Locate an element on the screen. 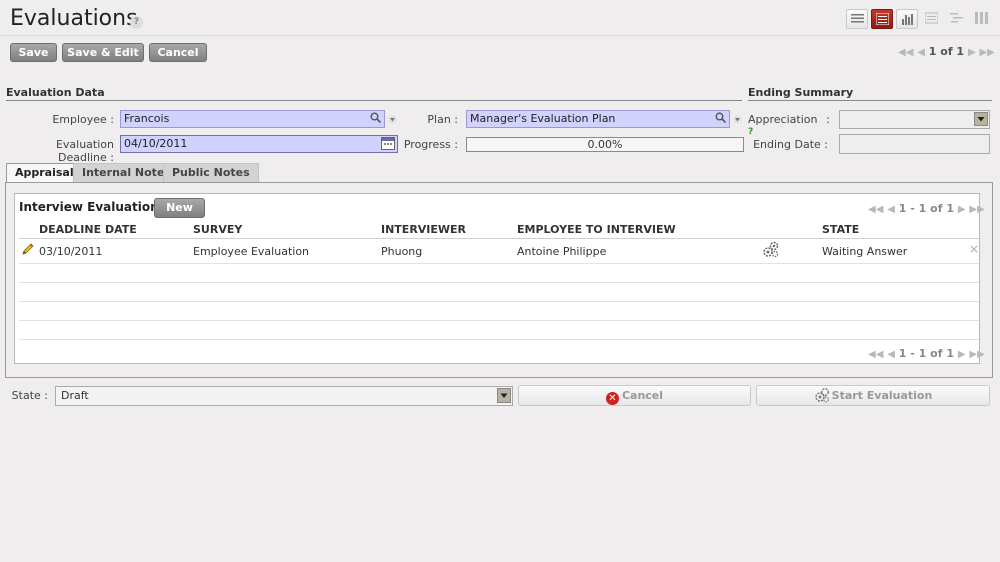 This screenshot has width=1000, height=562. ending-date-field is located at coordinates (914, 144).